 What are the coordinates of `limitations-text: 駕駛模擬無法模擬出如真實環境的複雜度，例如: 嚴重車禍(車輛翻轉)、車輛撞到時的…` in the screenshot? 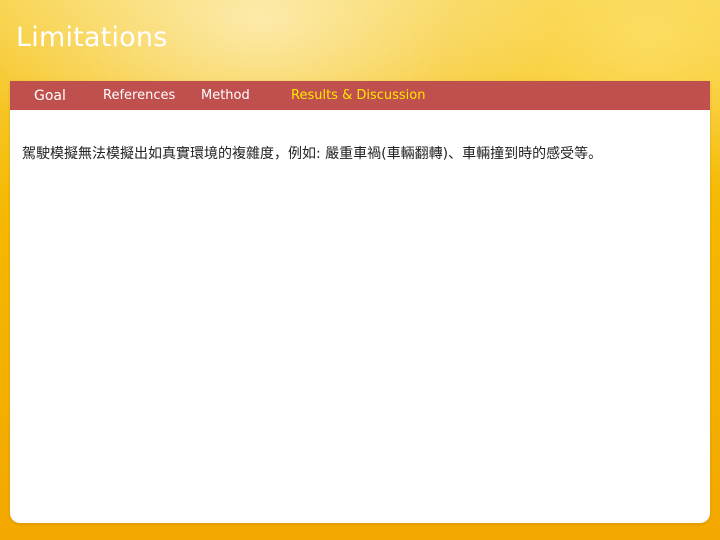 It's located at (312, 154).